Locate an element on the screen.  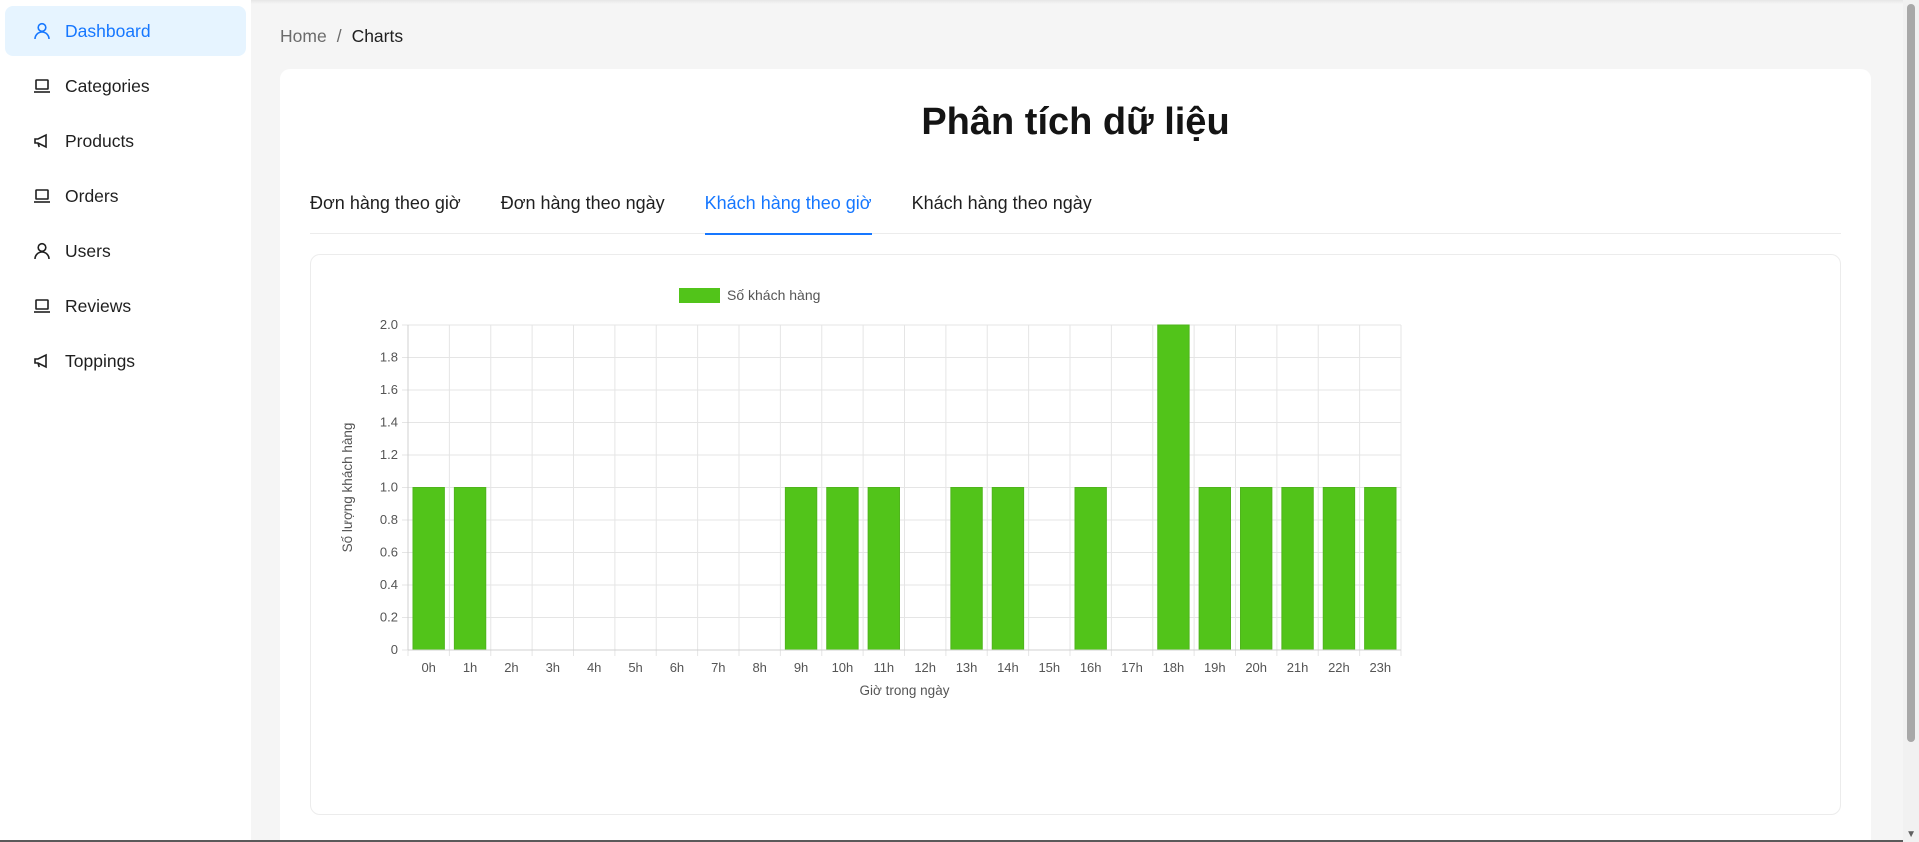
sidebar-item-reviews: Reviews is located at coordinates (125, 306).